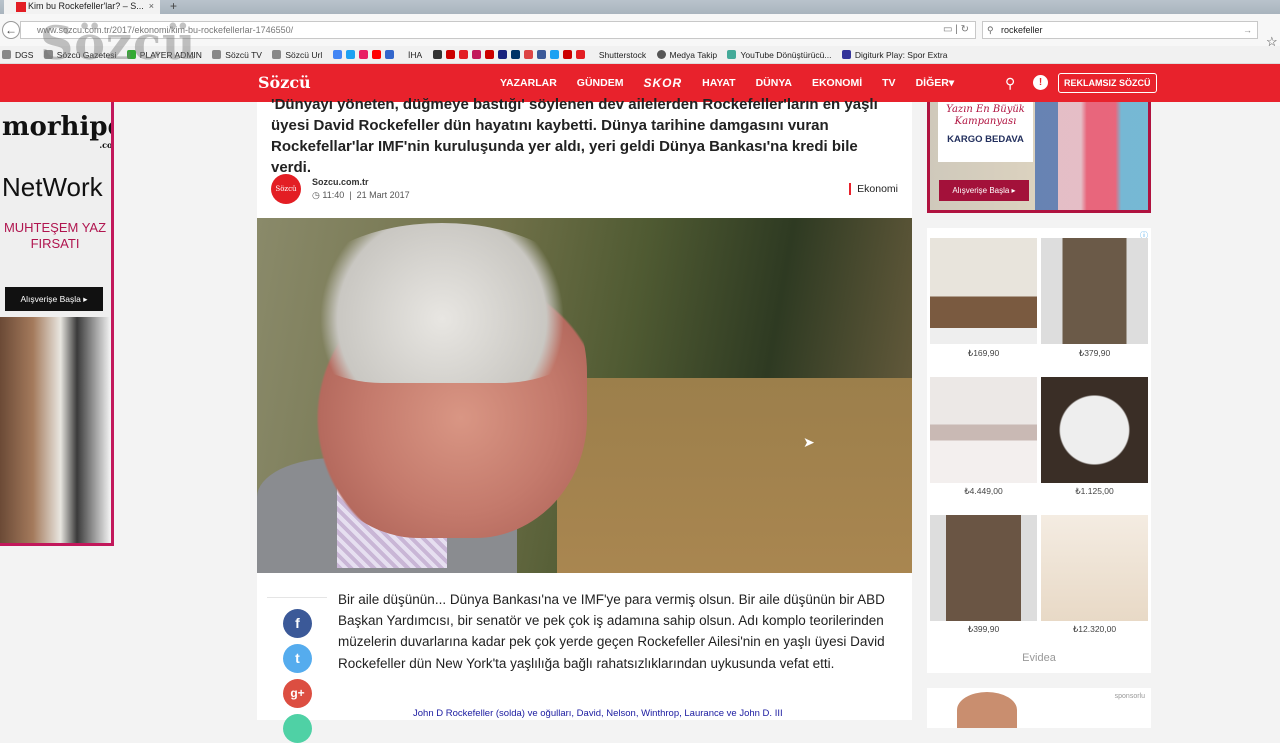 The width and height of the screenshot is (1280, 743). I want to click on browser-tab: Kim bu Rockefeller'lar? – S... ×, so click(82, 7).